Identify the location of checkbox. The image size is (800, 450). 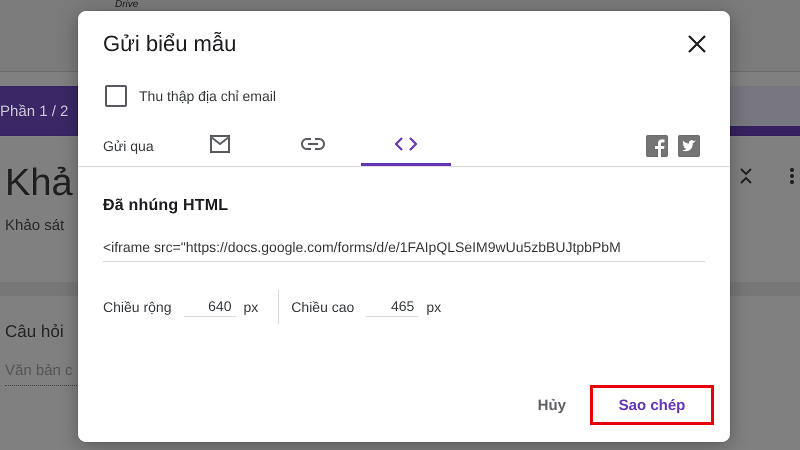
(116, 96).